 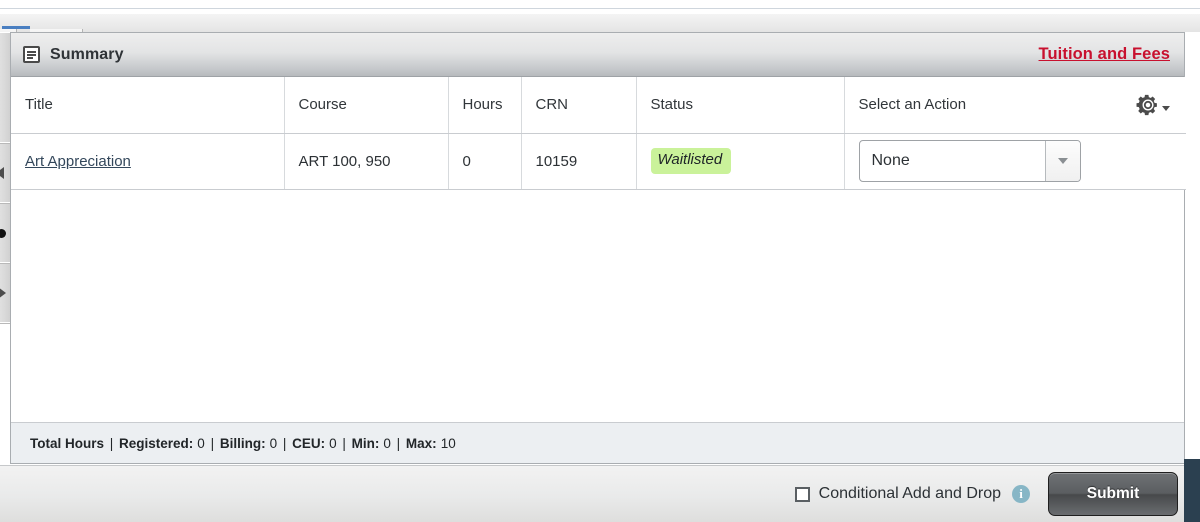 What do you see at coordinates (201, 443) in the screenshot?
I see `totals-registered-value: 0` at bounding box center [201, 443].